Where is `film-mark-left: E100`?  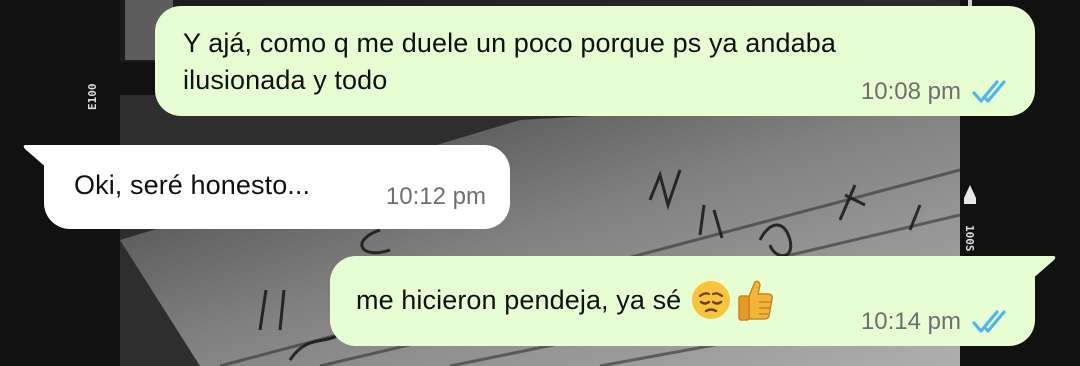
film-mark-left: E100 is located at coordinates (92, 97).